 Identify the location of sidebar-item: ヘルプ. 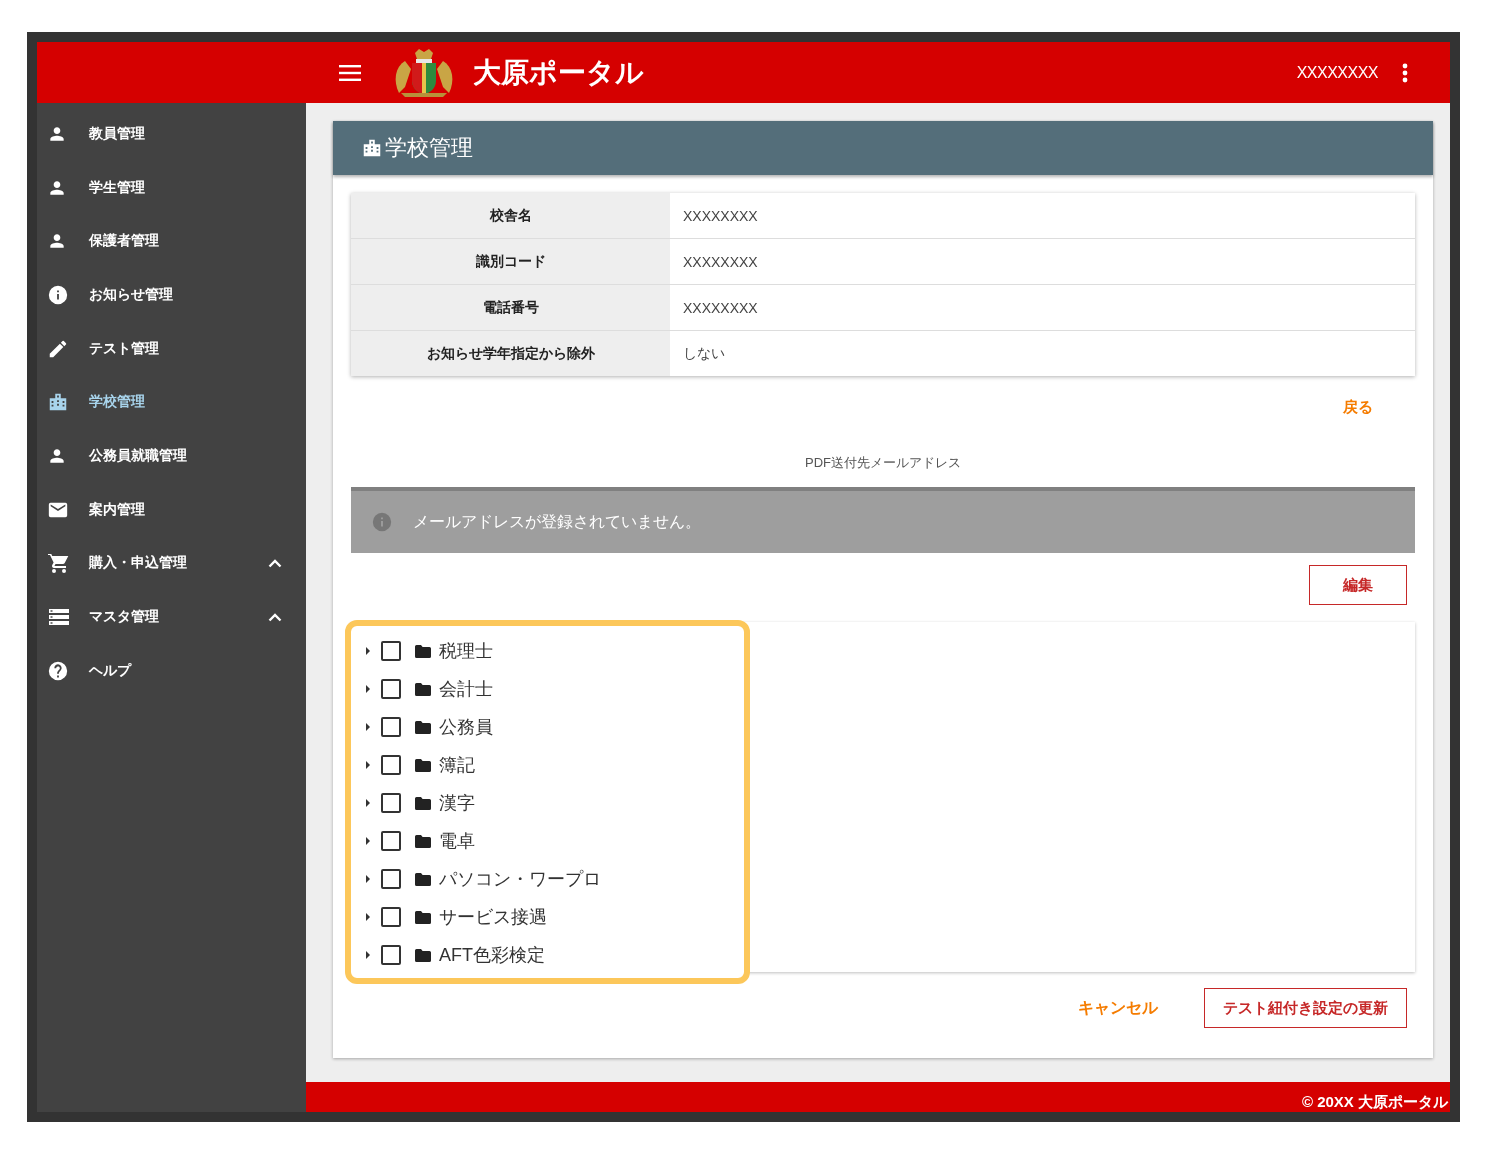
(171, 670).